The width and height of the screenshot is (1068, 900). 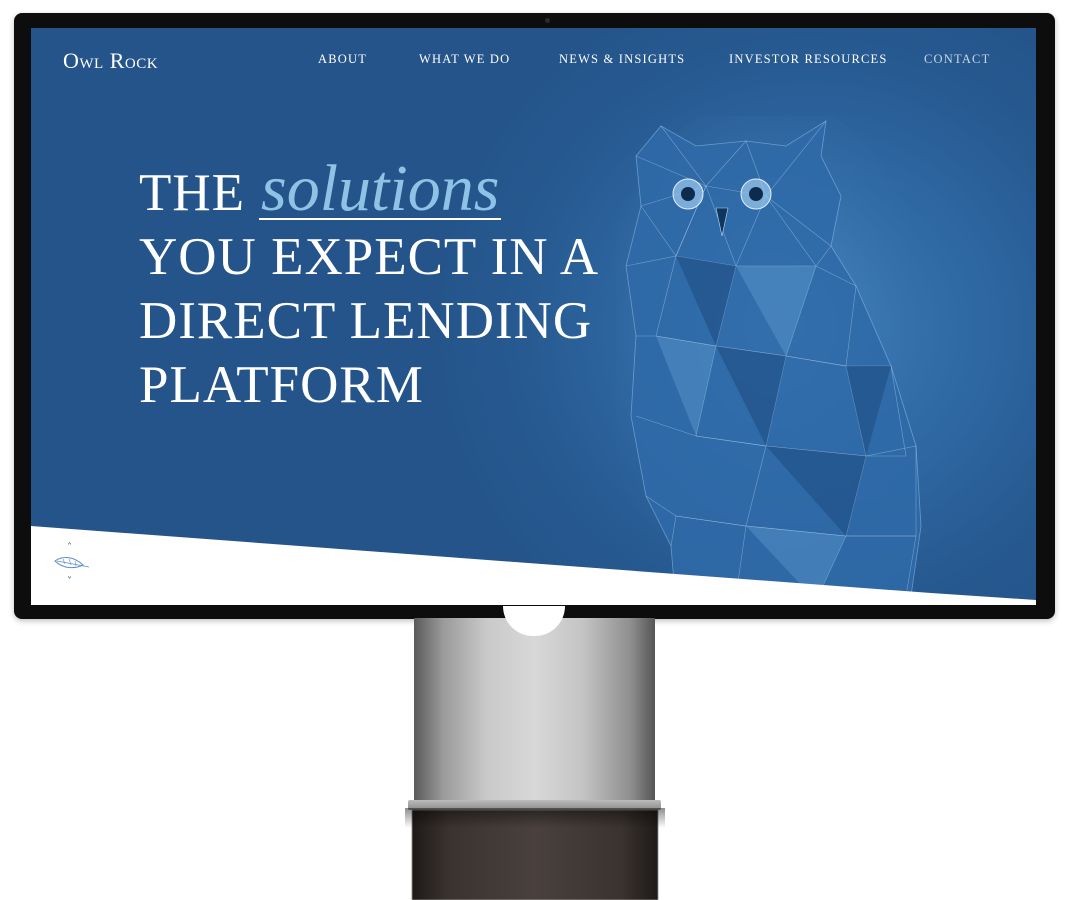 What do you see at coordinates (535, 818) in the screenshot?
I see `stand-shadow` at bounding box center [535, 818].